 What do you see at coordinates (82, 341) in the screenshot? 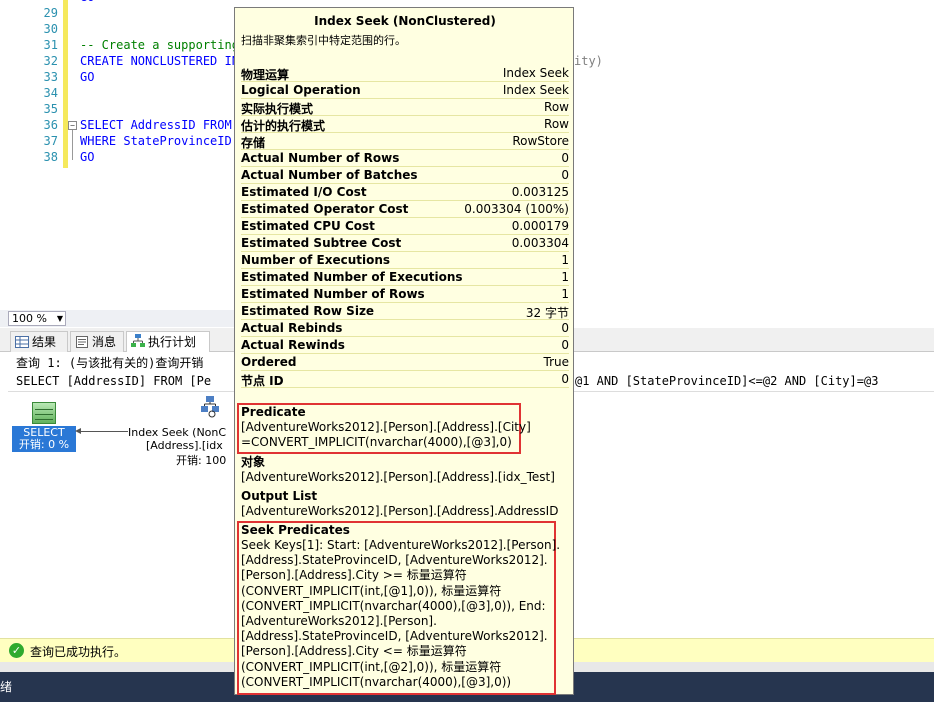
I see `message-icon` at bounding box center [82, 341].